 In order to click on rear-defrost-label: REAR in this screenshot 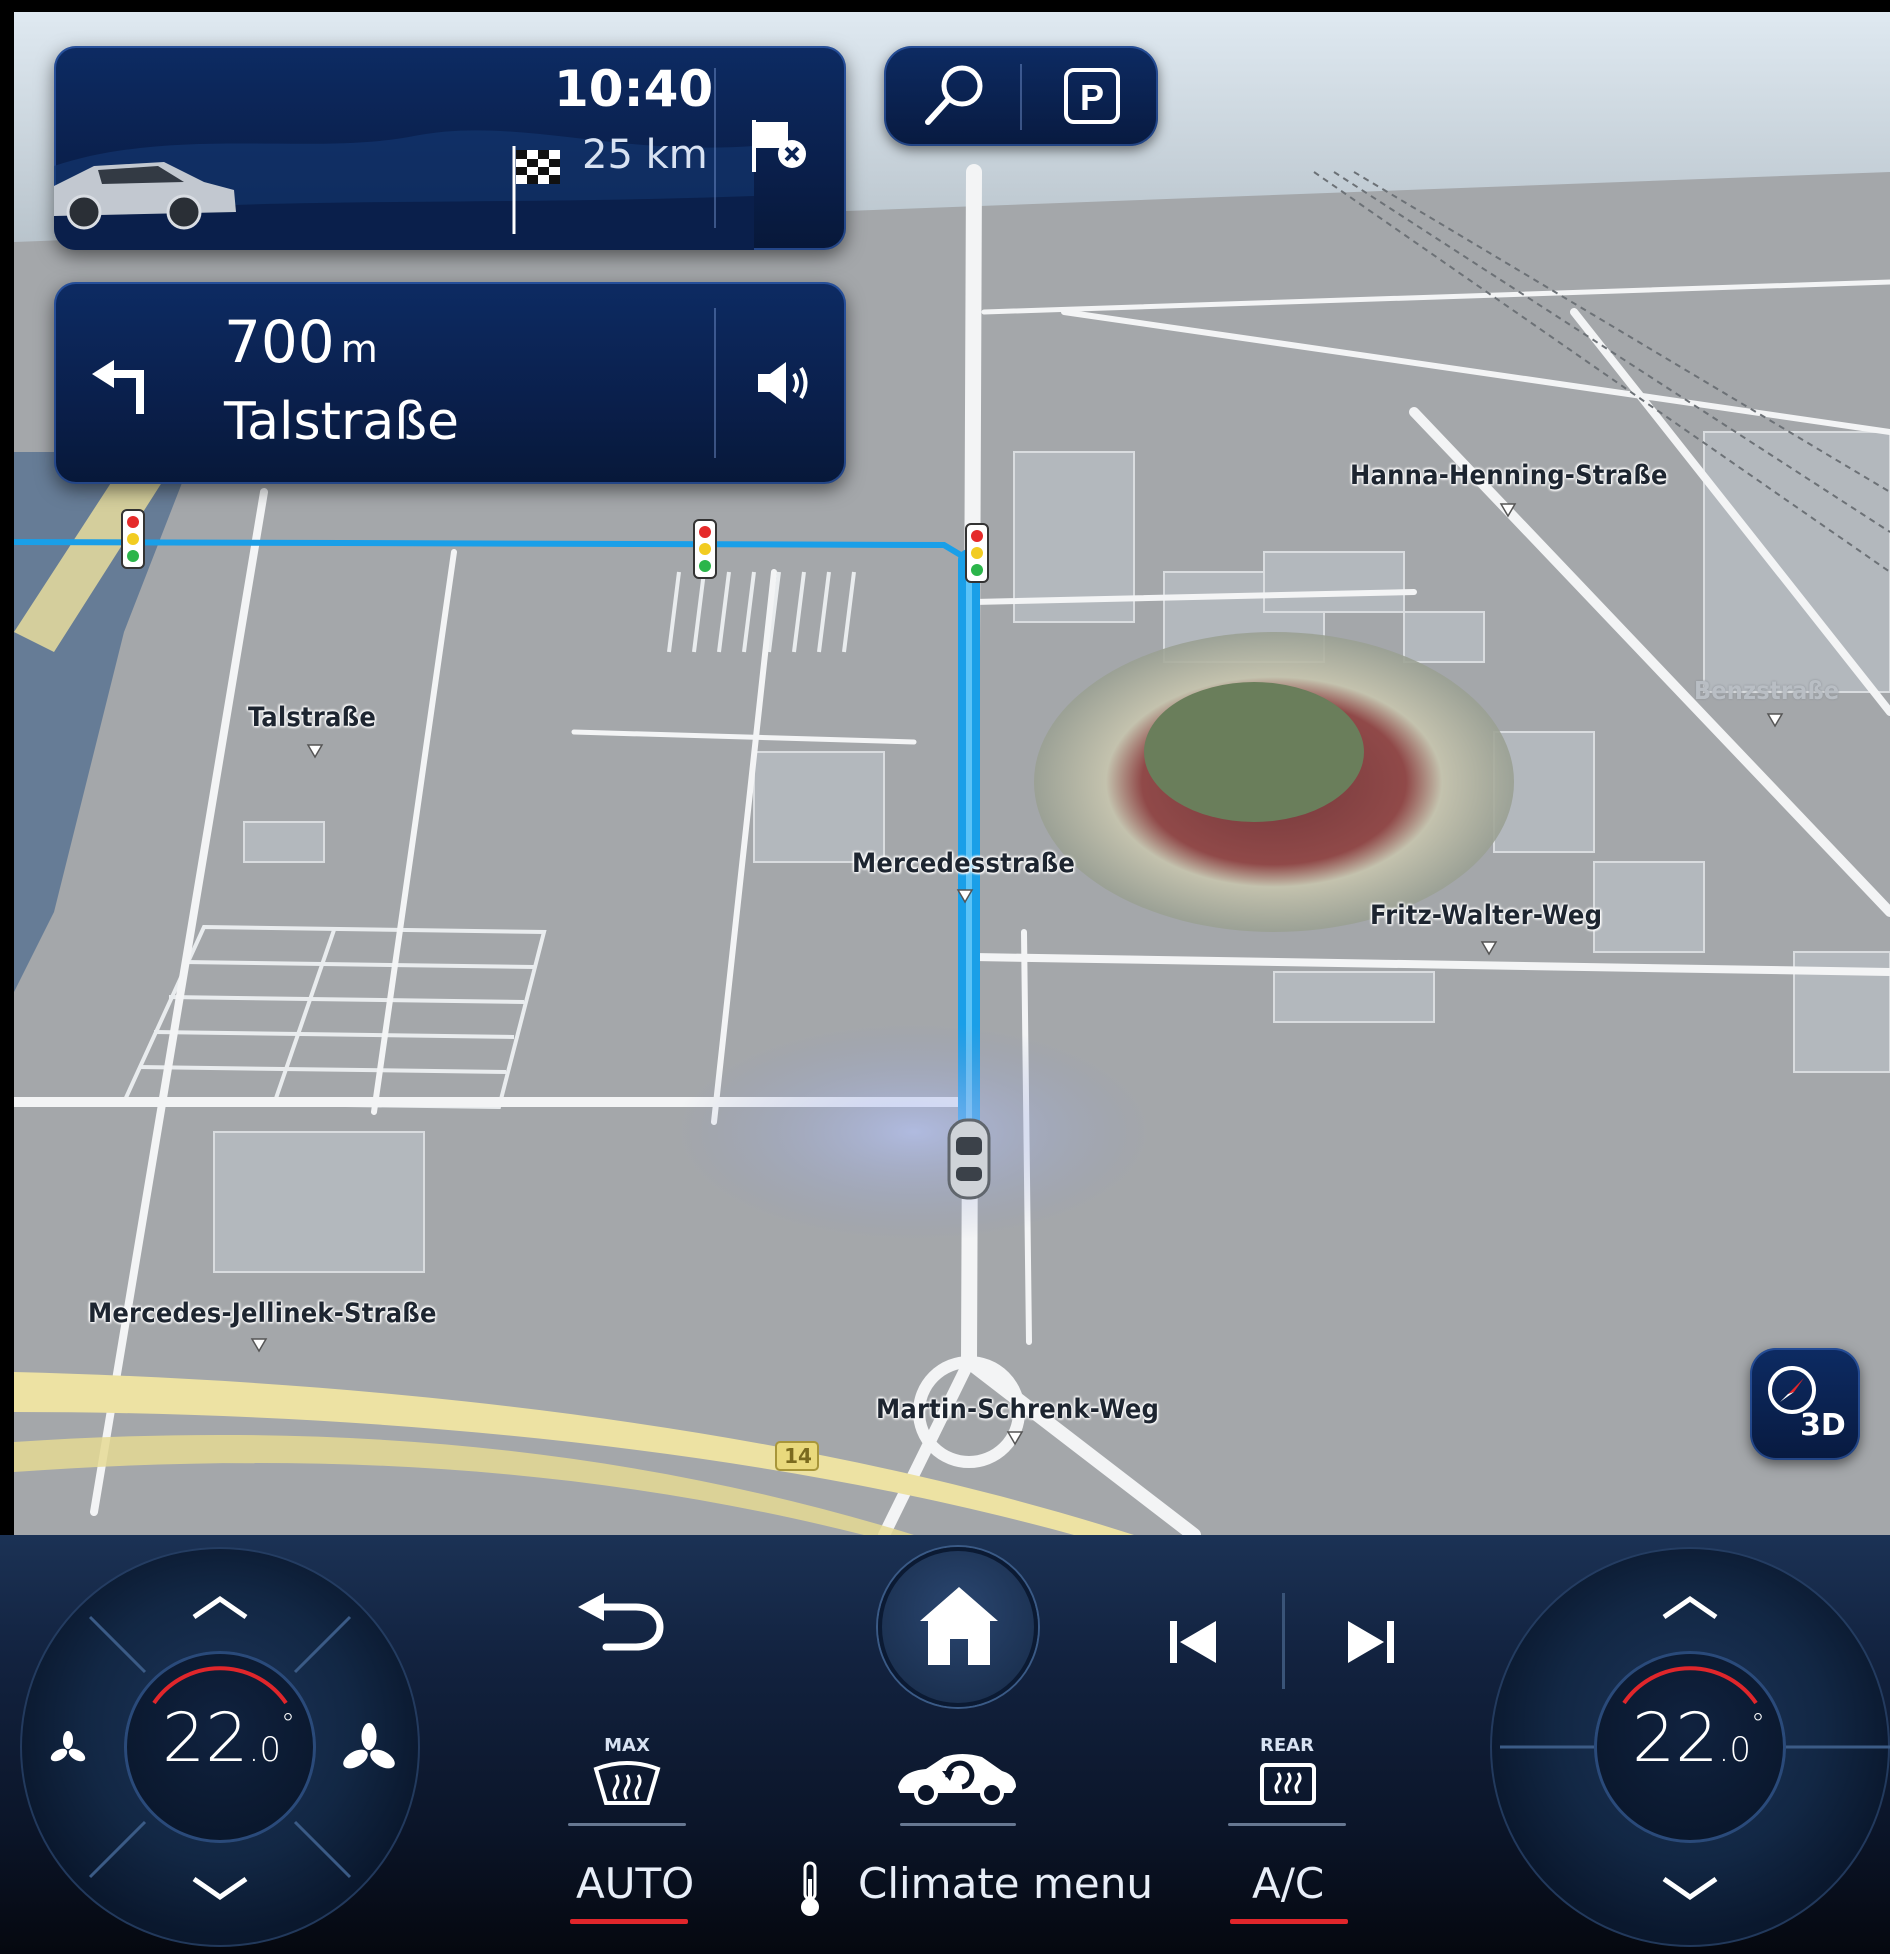, I will do `click(1287, 1745)`.